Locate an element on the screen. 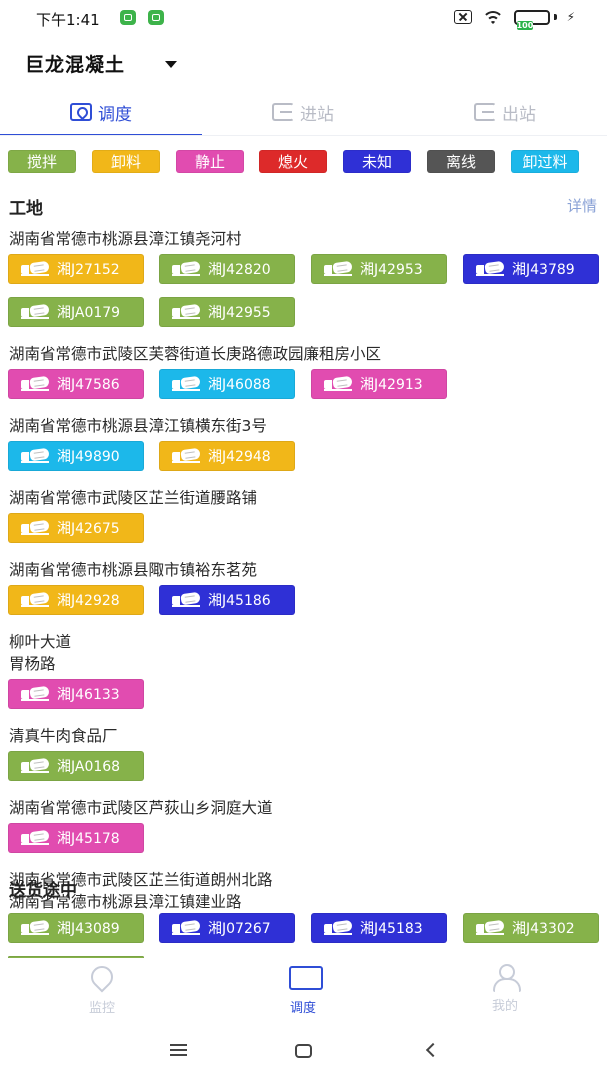 The height and width of the screenshot is (1080, 607). section-title-in-transit: 送货途中 is located at coordinates (43, 891).